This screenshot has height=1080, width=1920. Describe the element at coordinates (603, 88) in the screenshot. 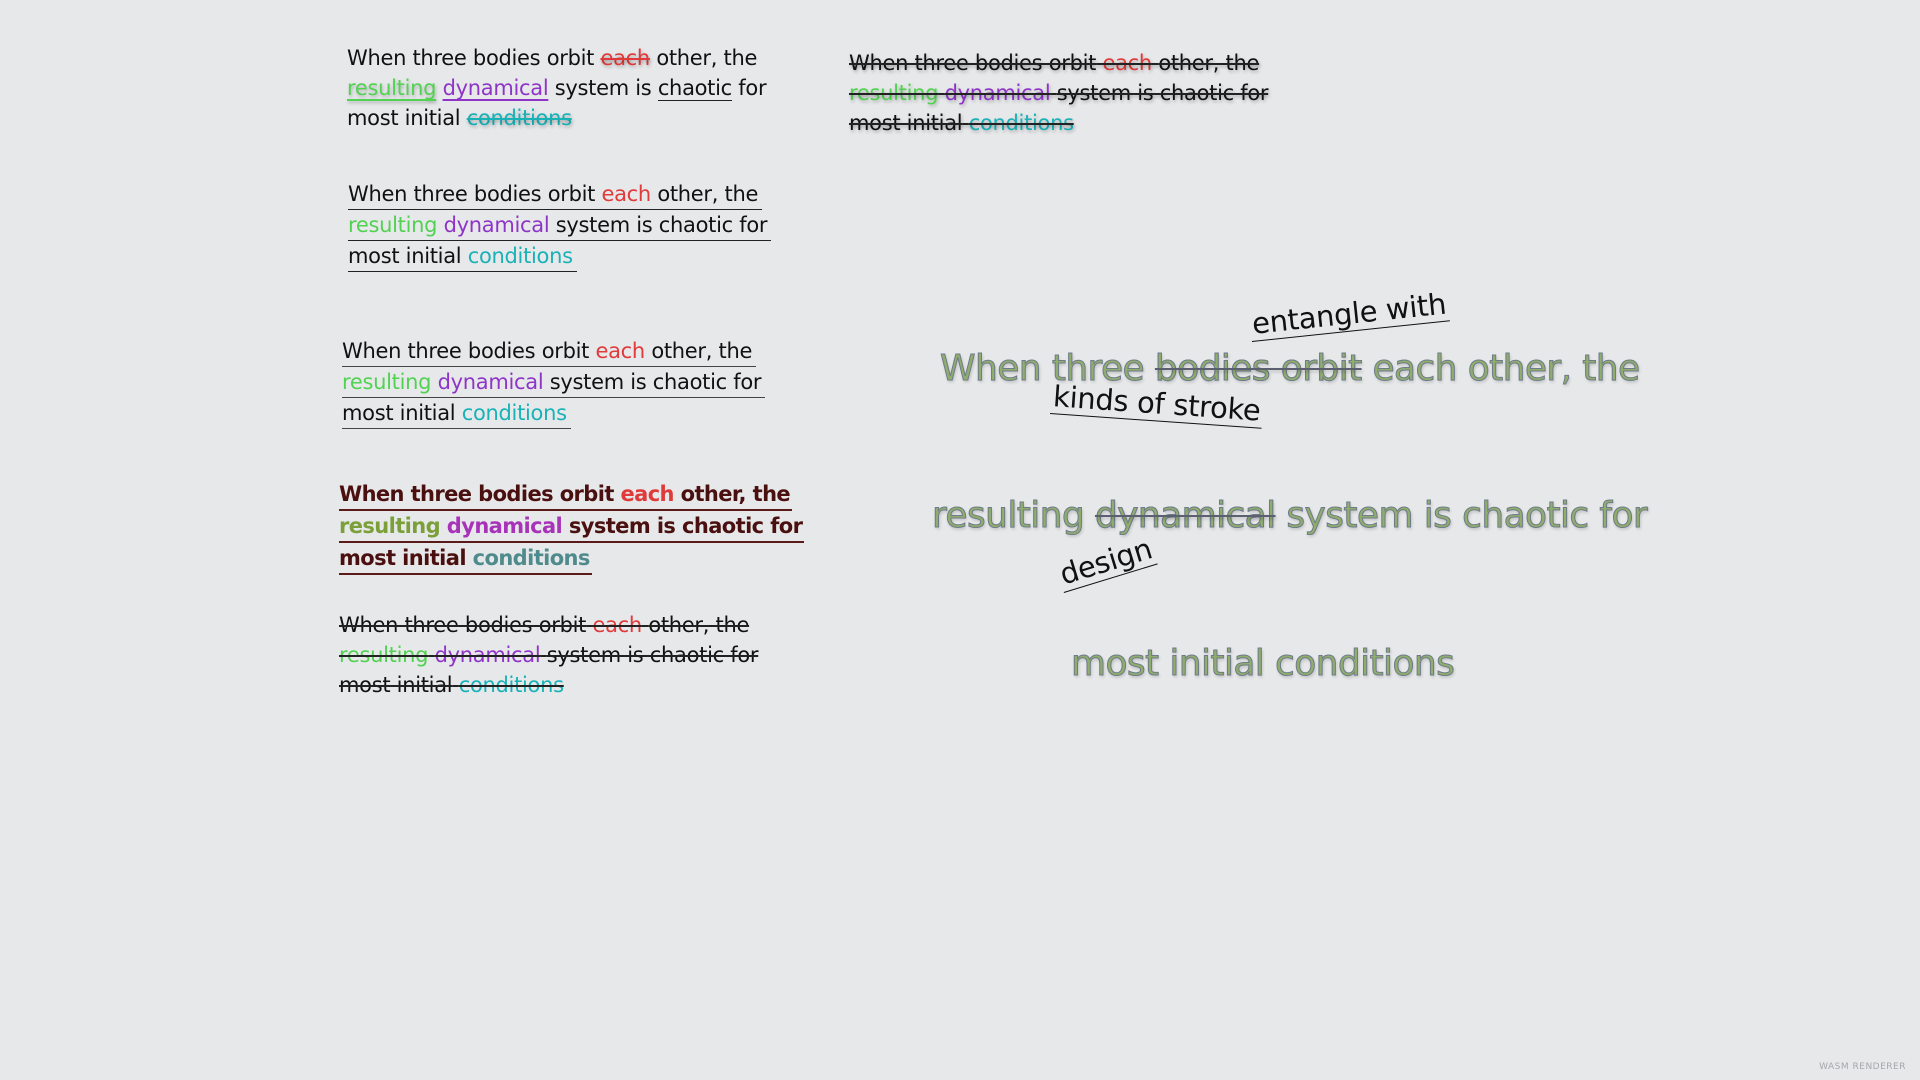

I see `word-group: system is` at that location.